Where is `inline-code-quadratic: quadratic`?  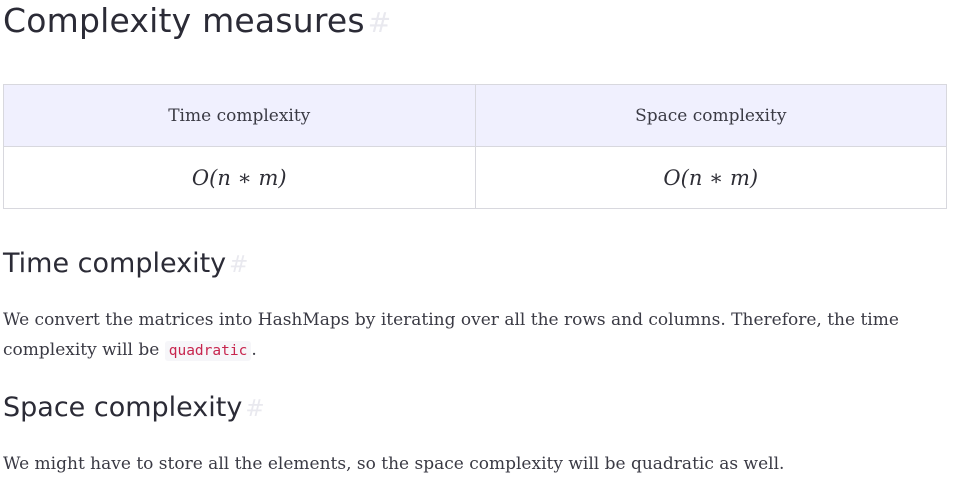
inline-code-quadratic: quadratic is located at coordinates (208, 351).